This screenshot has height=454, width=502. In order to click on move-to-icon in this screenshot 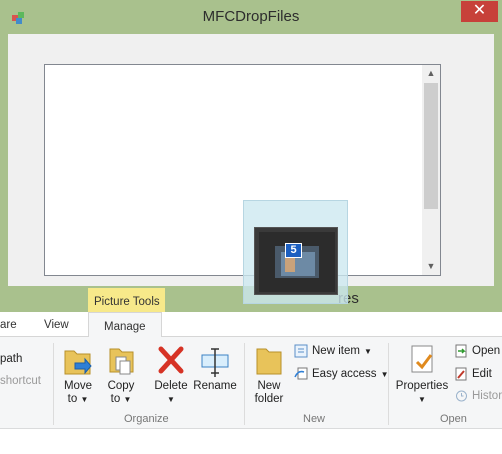, I will do `click(78, 362)`.